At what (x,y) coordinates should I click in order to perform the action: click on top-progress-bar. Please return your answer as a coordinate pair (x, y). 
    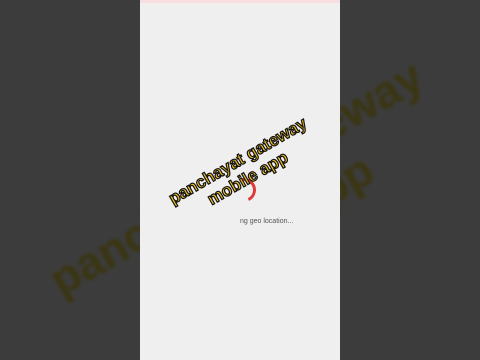
    Looking at the image, I should click on (240, 1).